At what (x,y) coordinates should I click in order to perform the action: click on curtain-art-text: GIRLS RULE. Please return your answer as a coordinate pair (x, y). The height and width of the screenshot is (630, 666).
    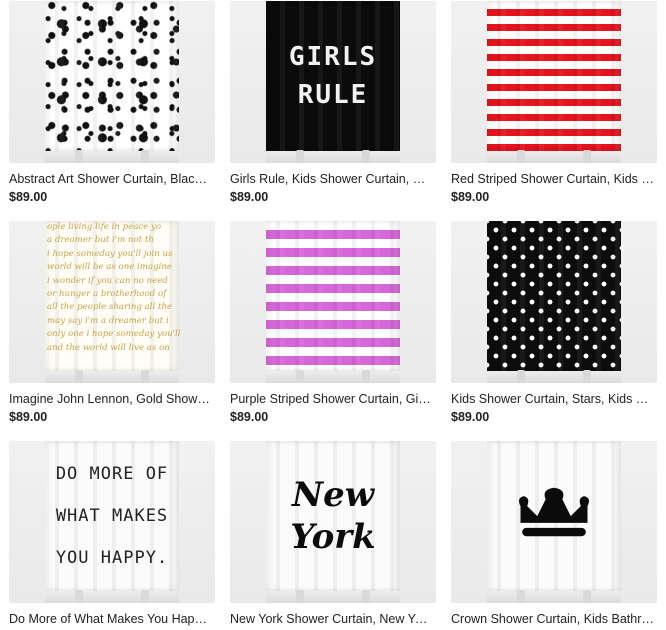
    Looking at the image, I should click on (333, 76).